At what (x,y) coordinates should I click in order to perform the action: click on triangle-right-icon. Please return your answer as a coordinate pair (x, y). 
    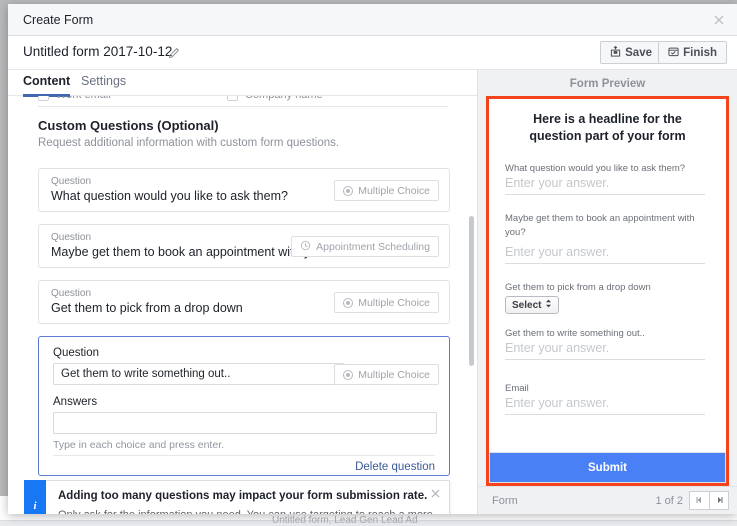
    Looking at the image, I should click on (719, 501).